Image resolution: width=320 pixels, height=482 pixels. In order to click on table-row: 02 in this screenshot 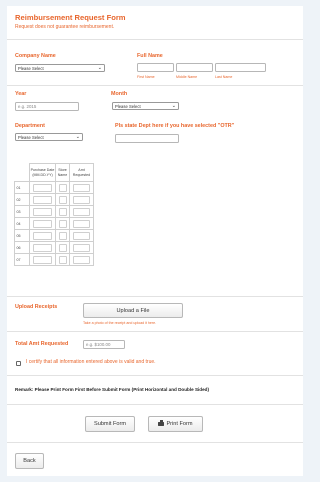, I will do `click(54, 199)`.